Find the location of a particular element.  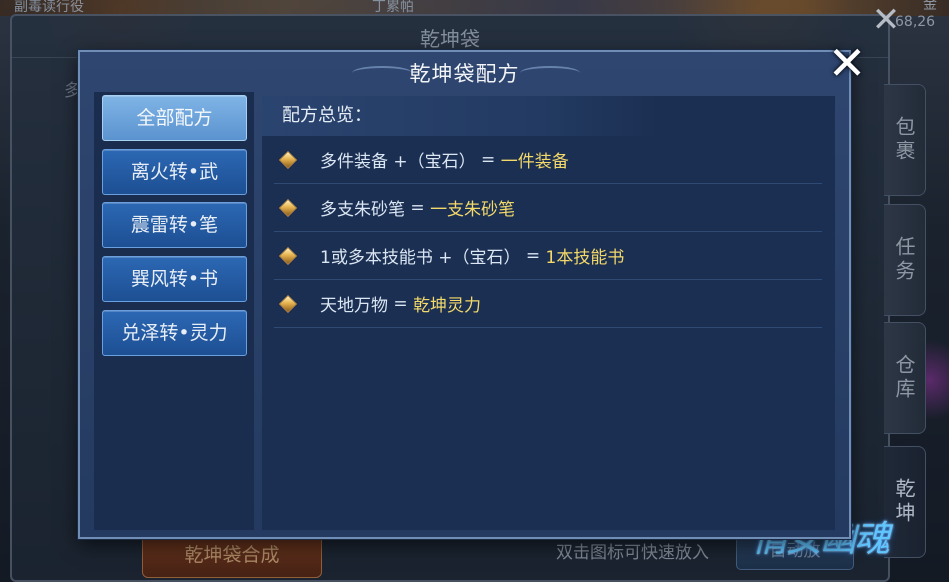

recipe-row: 多支朱砂笔 = 一支朱砂笔 is located at coordinates (548, 208).